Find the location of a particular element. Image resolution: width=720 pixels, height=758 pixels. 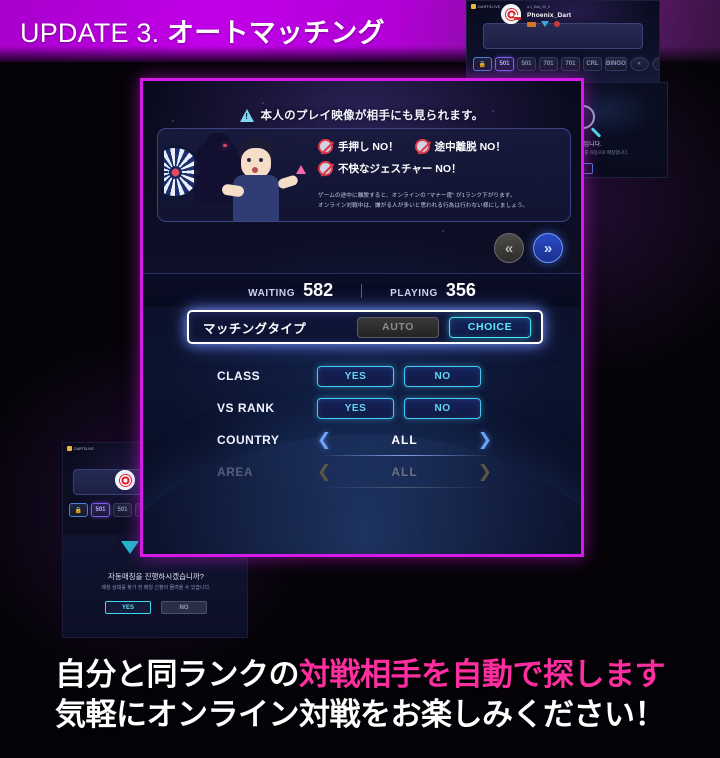

manner-rule-row: 手押し NO！ 途中離脱 NO！ is located at coordinates (442, 146).